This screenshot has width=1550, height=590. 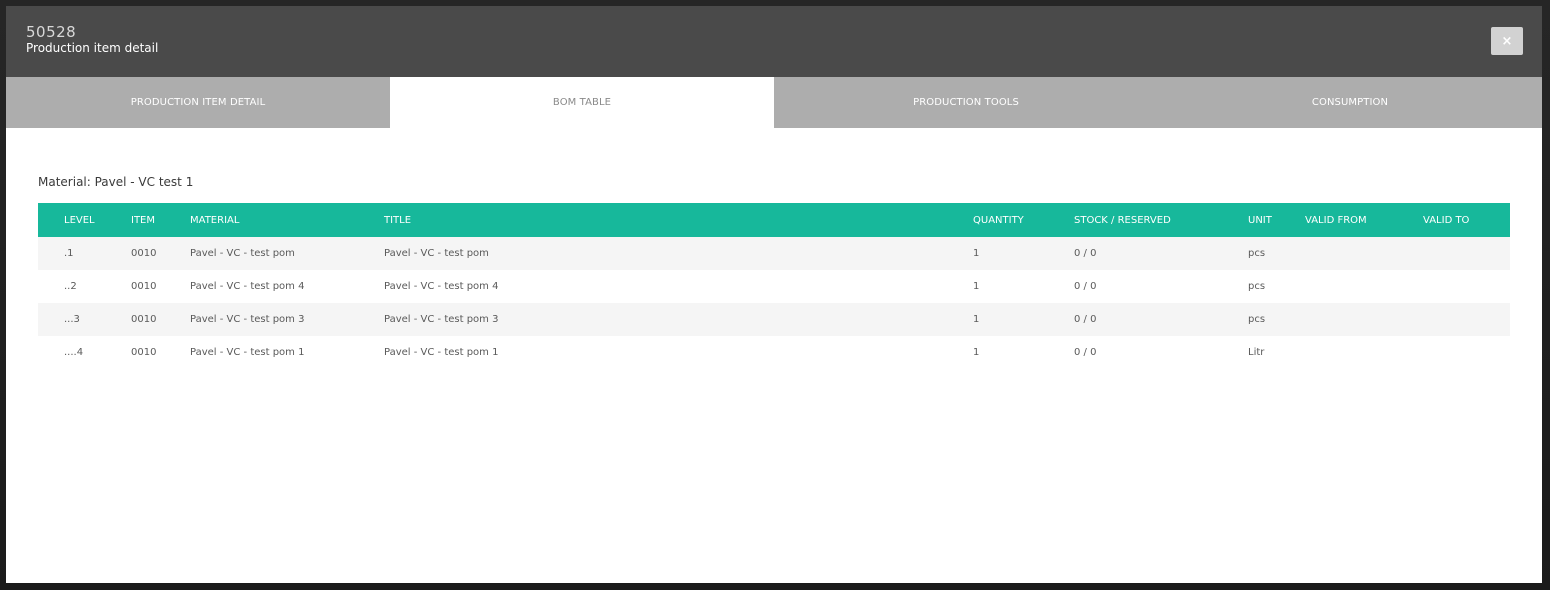 I want to click on tab-consumption: CONSUMPTION, so click(x=1350, y=102).